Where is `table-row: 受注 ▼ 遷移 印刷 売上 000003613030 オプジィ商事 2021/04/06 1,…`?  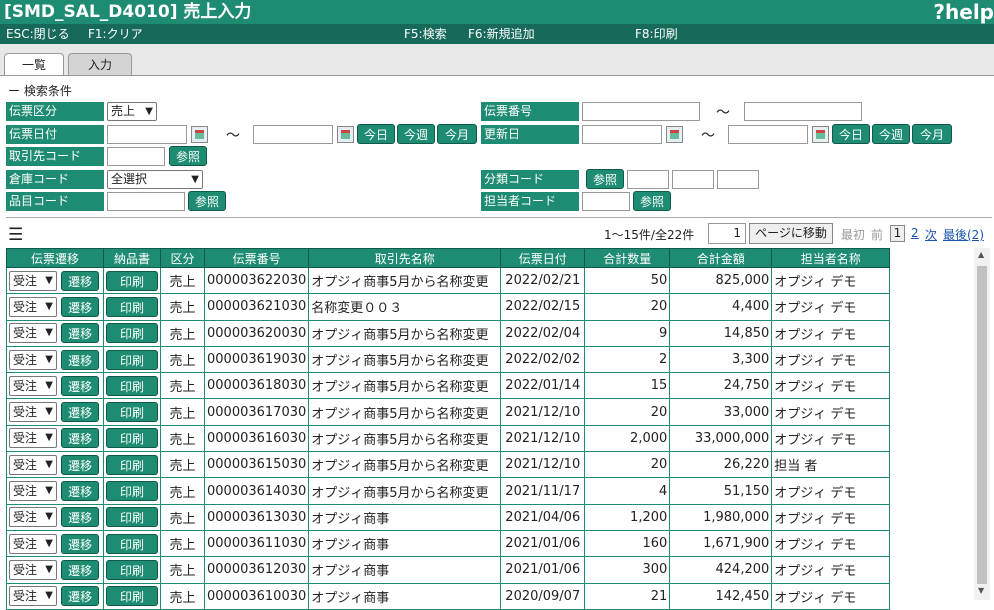 table-row: 受注 ▼ 遷移 印刷 売上 000003613030 オプジィ商事 2021/04/06 1,… is located at coordinates (448, 517).